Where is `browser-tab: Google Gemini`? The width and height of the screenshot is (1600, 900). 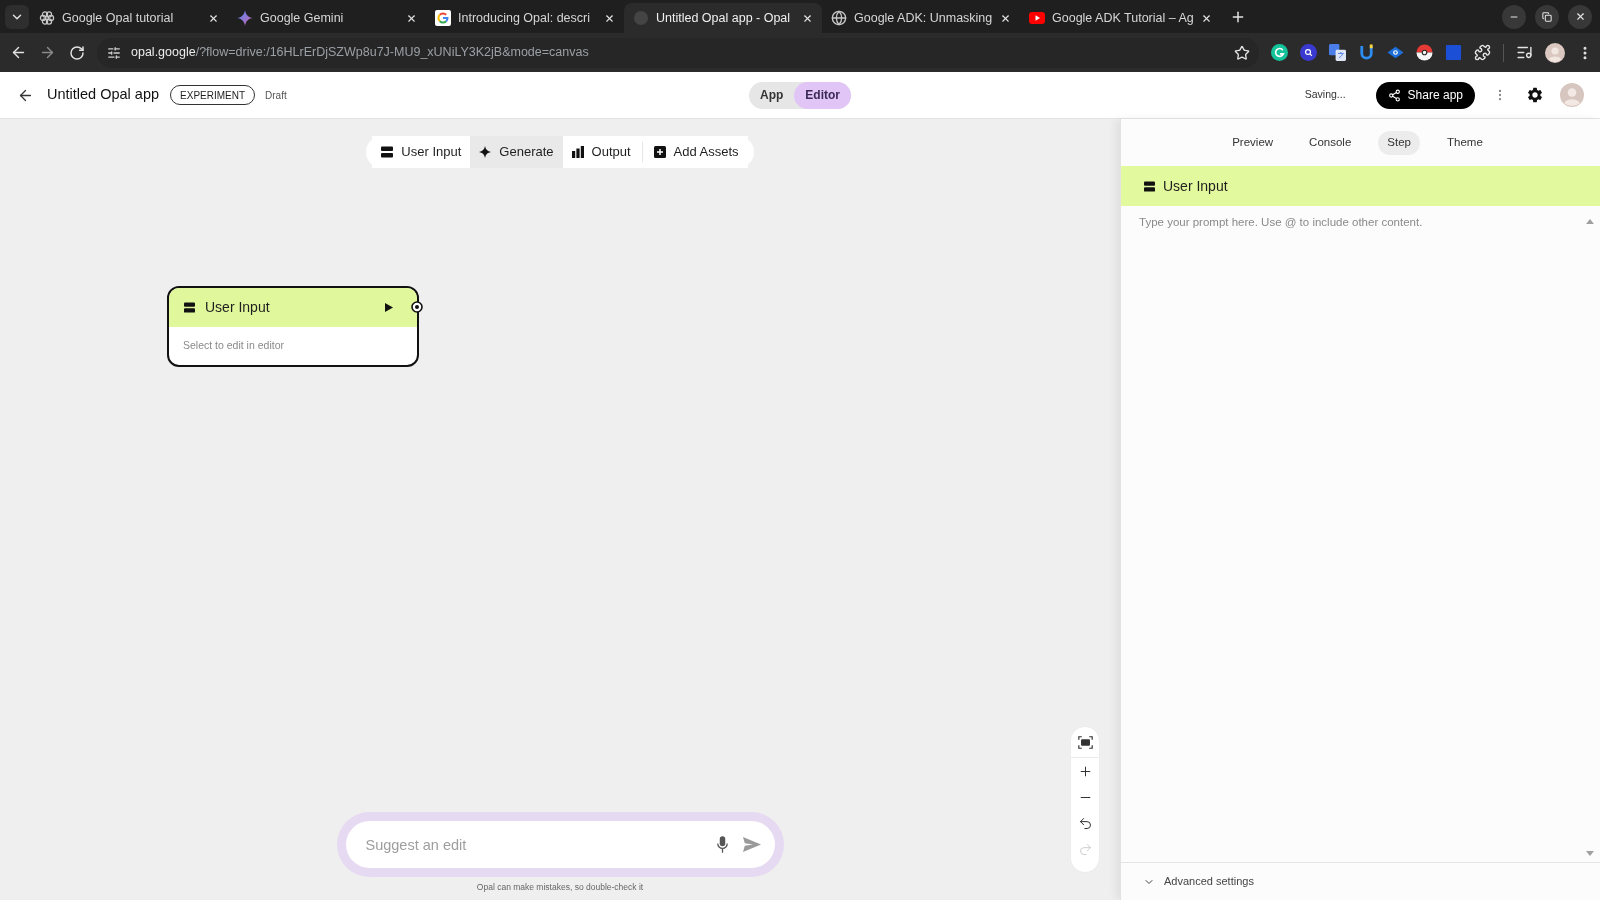 browser-tab: Google Gemini is located at coordinates (327, 18).